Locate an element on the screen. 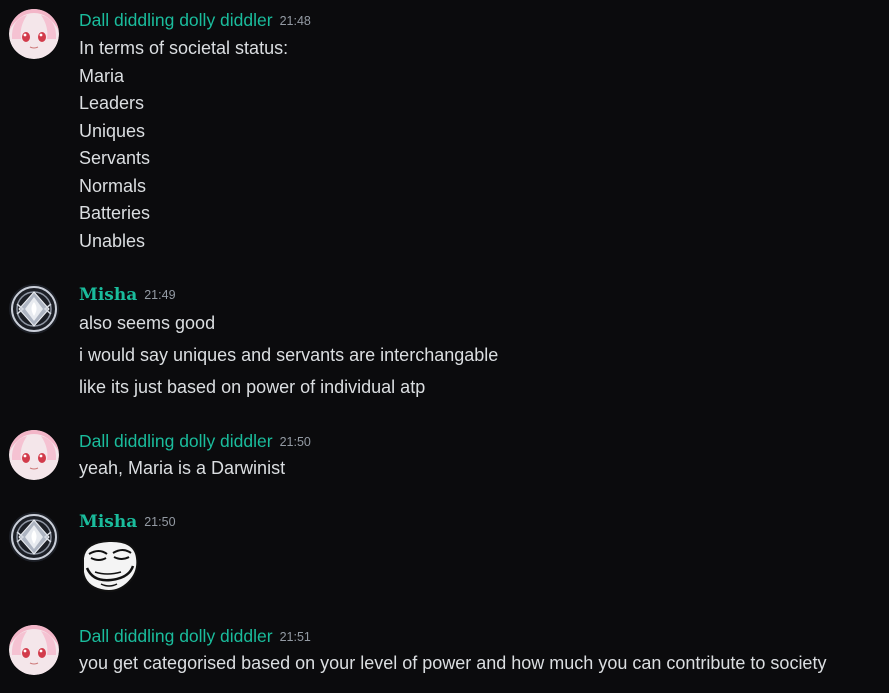 This screenshot has height=693, width=889. message-text: Unables is located at coordinates (112, 241).